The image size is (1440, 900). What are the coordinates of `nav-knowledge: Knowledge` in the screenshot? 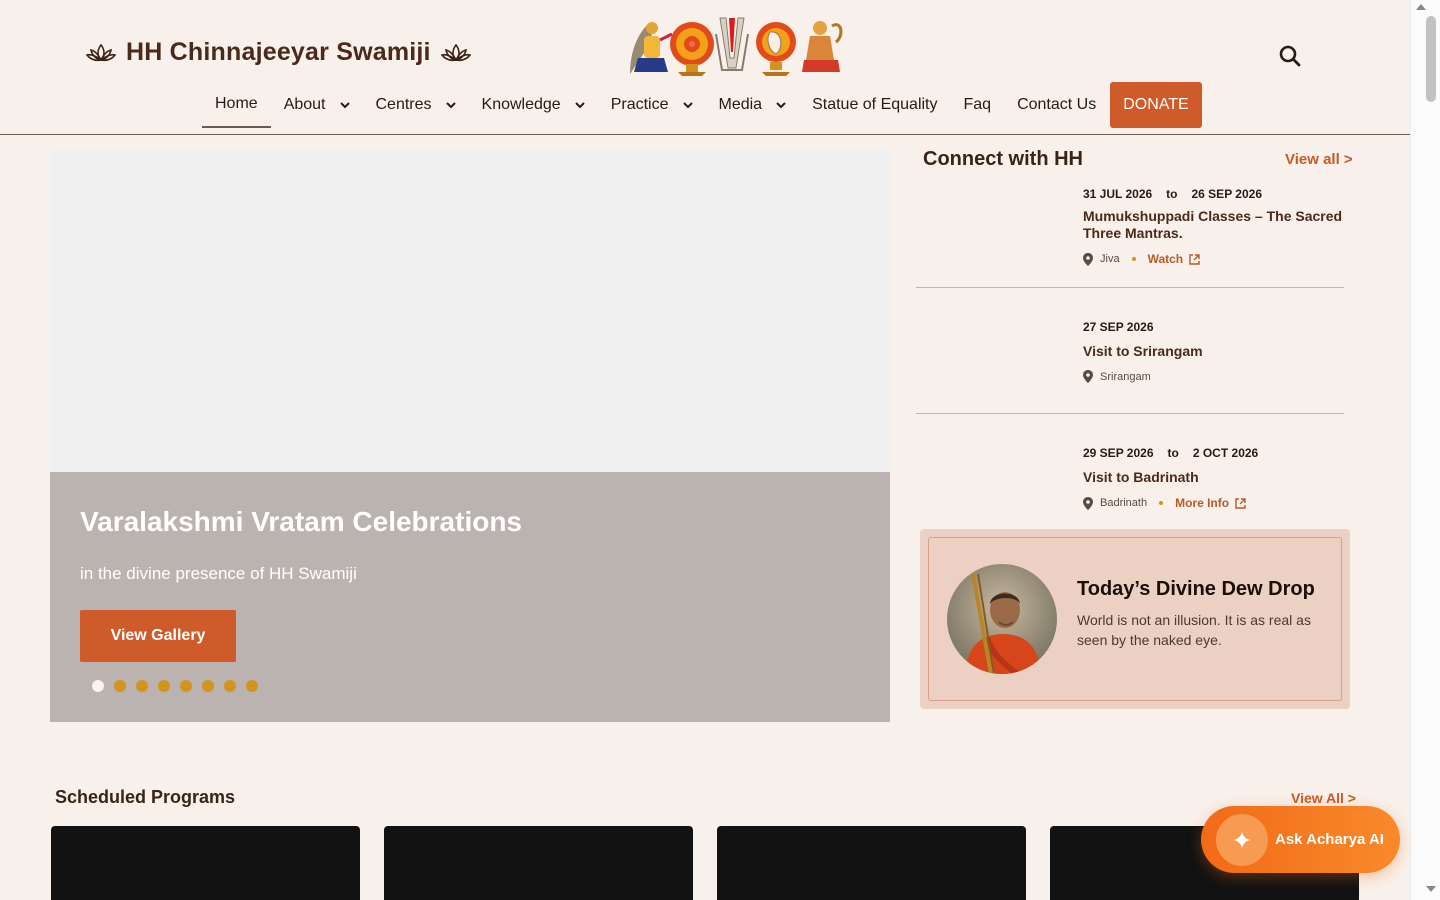 It's located at (533, 105).